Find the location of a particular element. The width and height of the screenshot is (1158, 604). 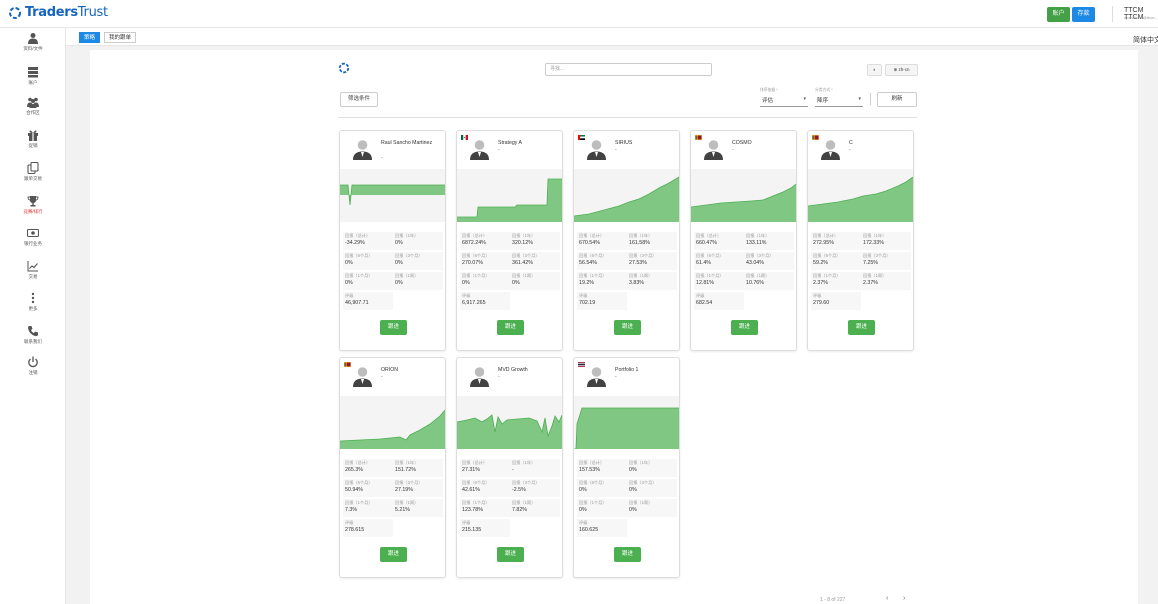

stat-label: 回报（3个月） is located at coordinates (877, 255).